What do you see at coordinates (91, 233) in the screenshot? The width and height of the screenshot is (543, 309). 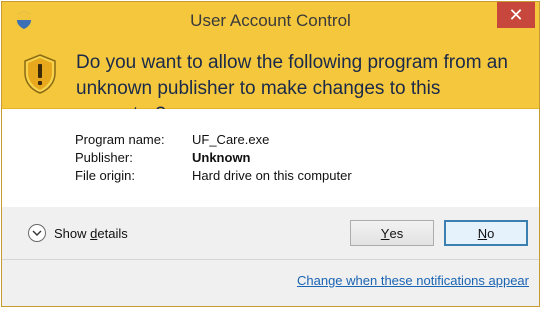 I see `show-details-label: Show details` at bounding box center [91, 233].